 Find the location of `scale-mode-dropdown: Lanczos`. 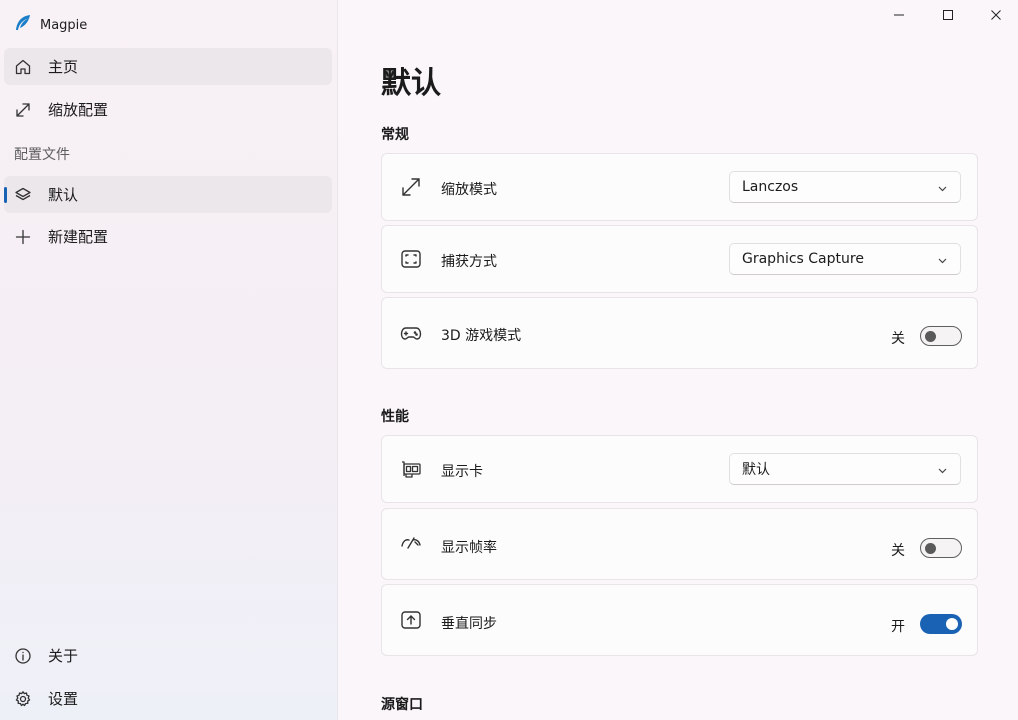

scale-mode-dropdown: Lanczos is located at coordinates (845, 187).